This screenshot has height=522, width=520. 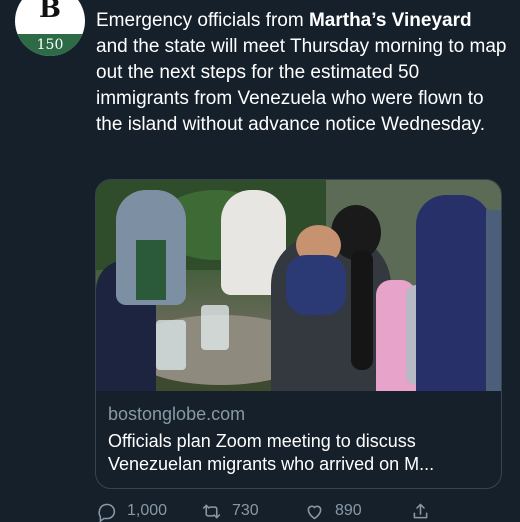 What do you see at coordinates (314, 512) in the screenshot?
I see `like-icon` at bounding box center [314, 512].